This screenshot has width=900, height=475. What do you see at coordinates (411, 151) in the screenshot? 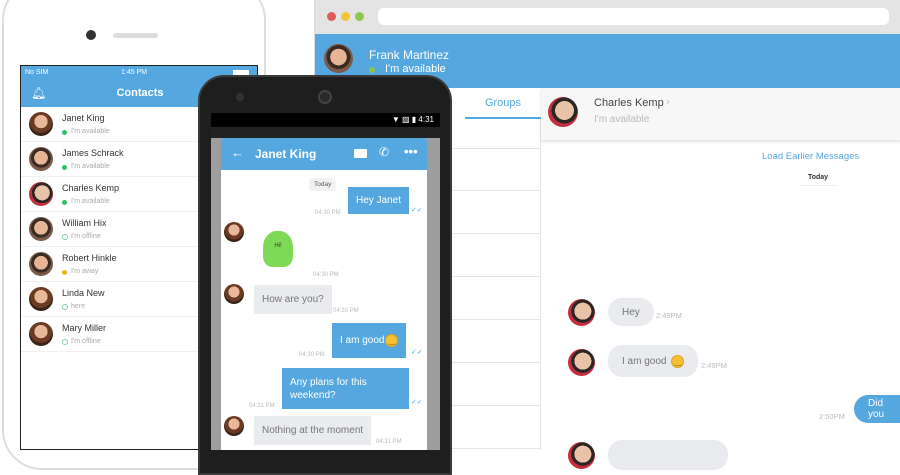
I see `more-options-icon: •••` at bounding box center [411, 151].